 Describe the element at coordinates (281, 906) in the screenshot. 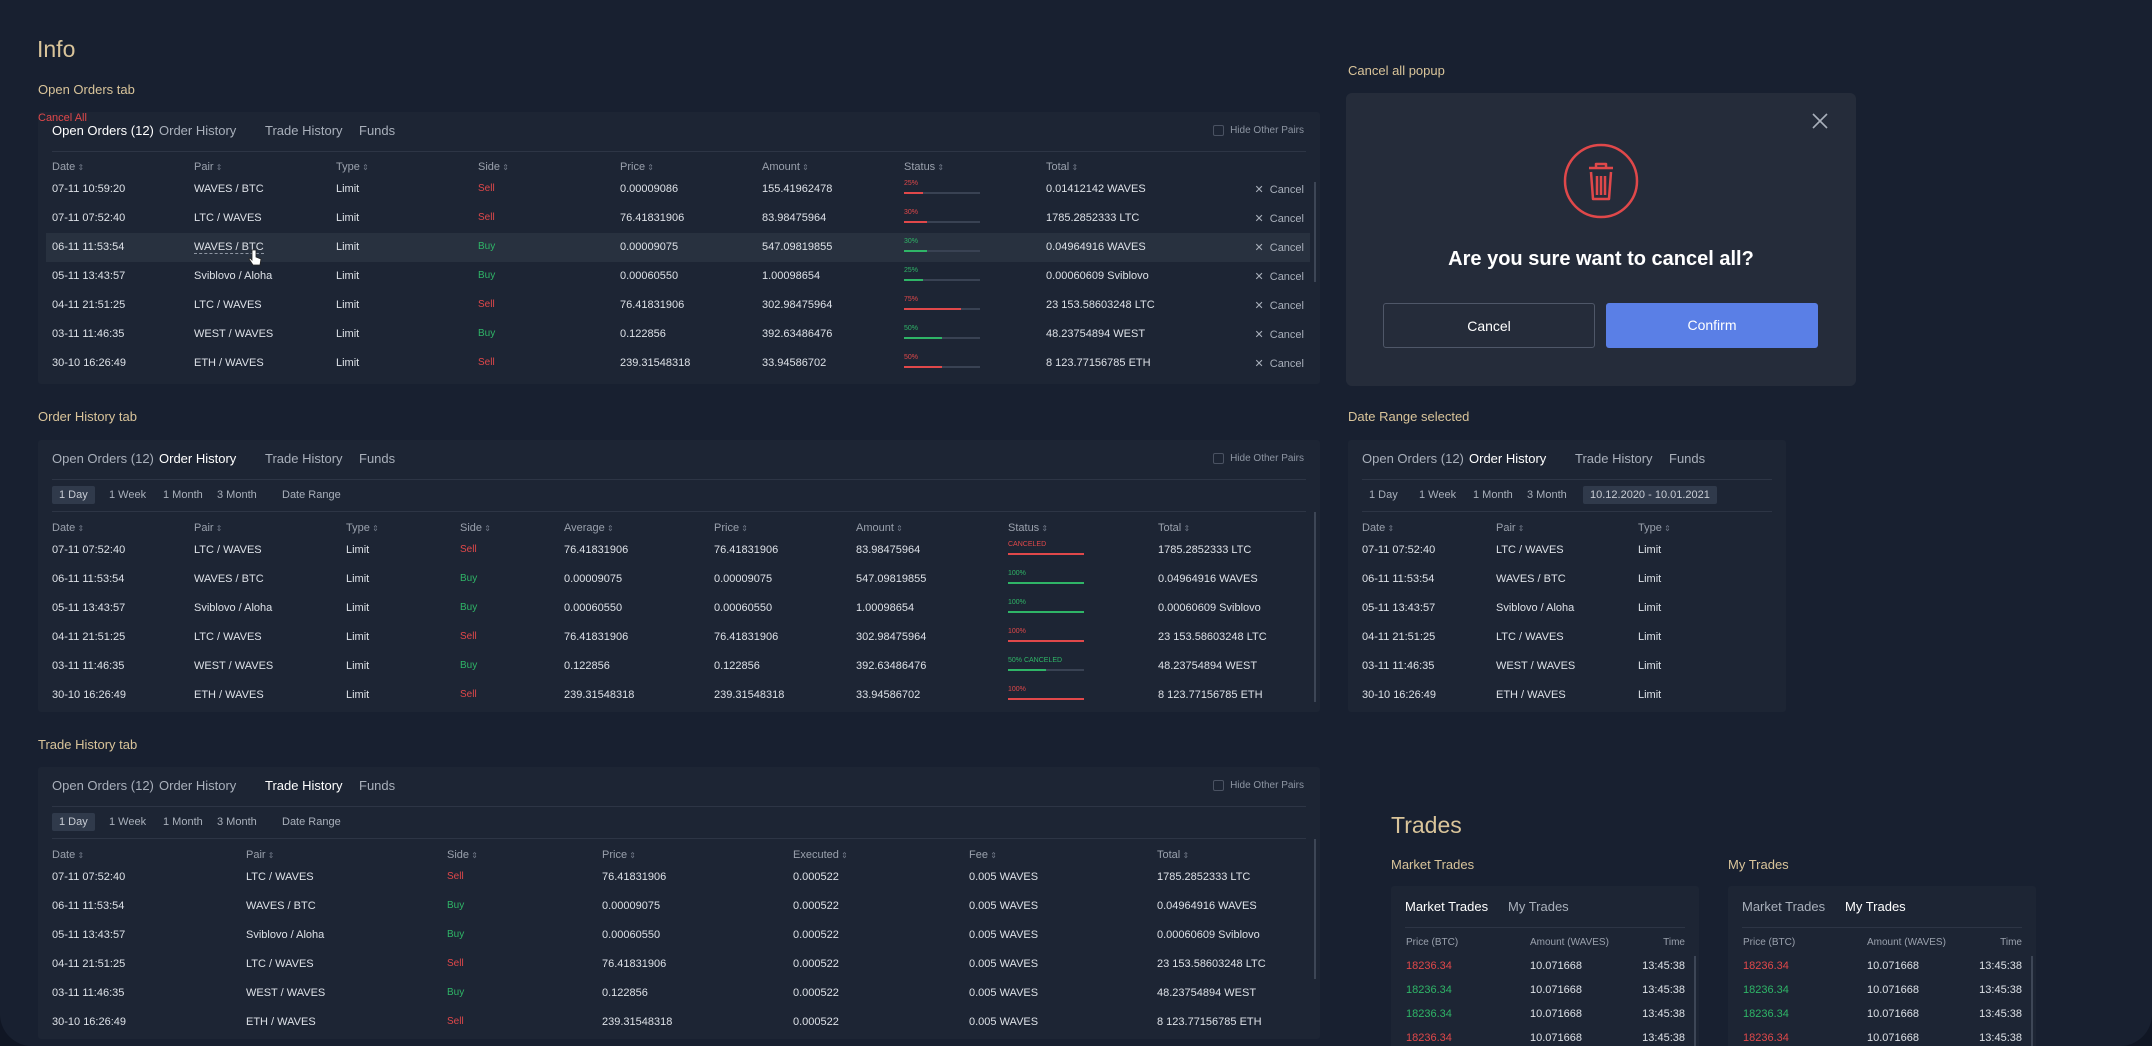

I see `trade-pair: WAVES / BTC` at that location.